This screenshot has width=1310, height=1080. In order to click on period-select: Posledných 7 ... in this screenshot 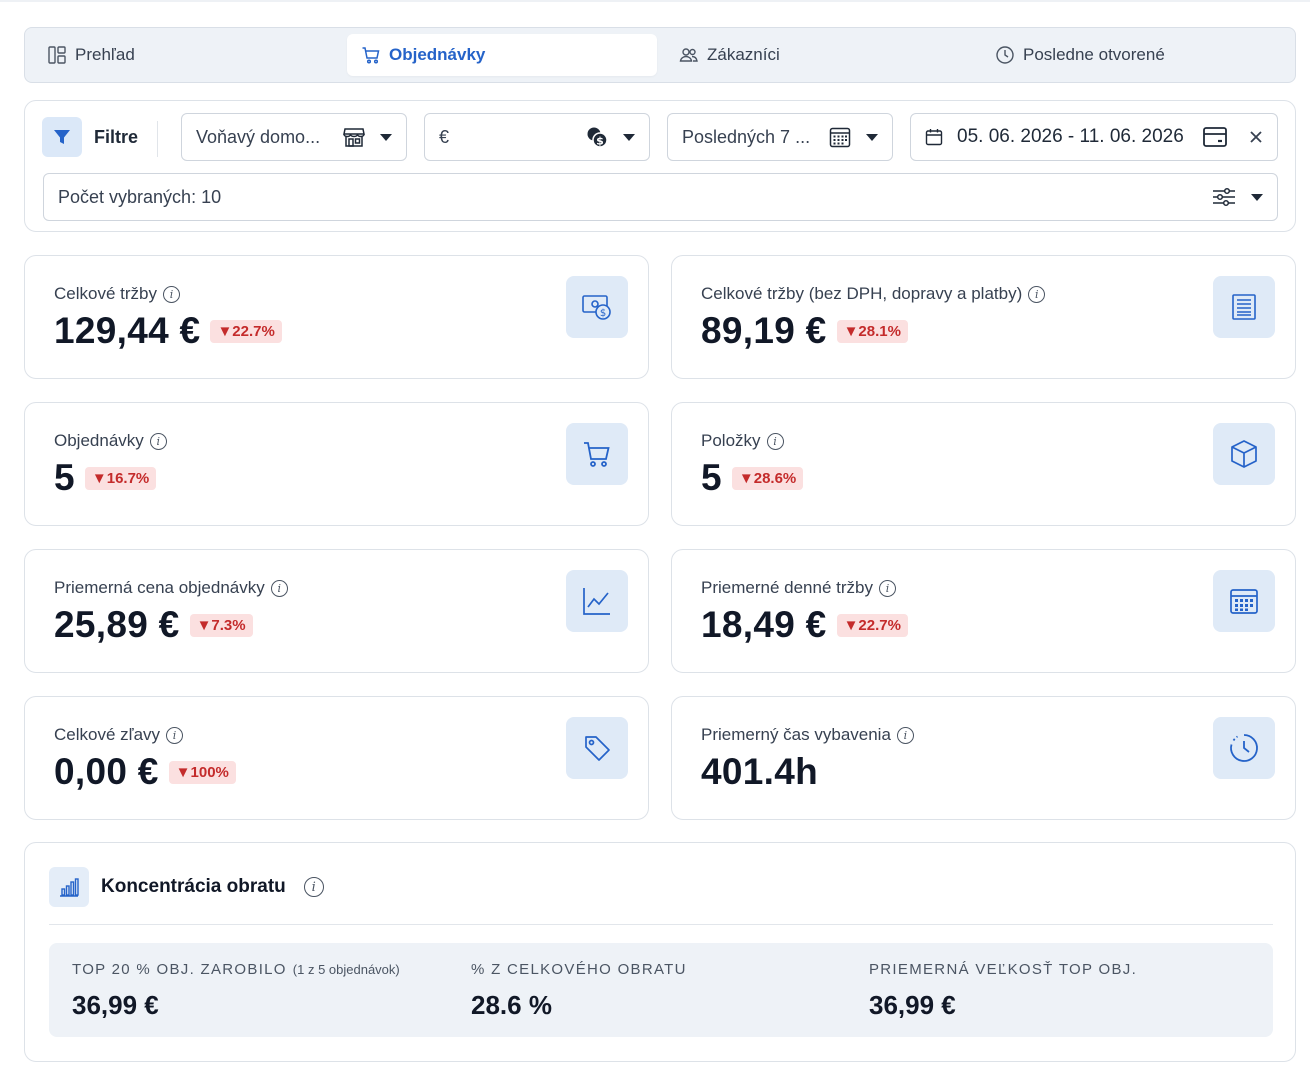, I will do `click(780, 137)`.